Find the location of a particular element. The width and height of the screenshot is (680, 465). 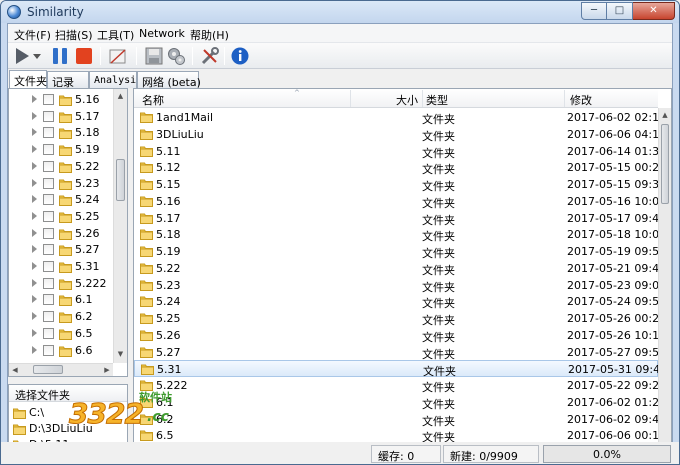

tree-vertical-scrollbar: ▲ ▼ is located at coordinates (120, 226).